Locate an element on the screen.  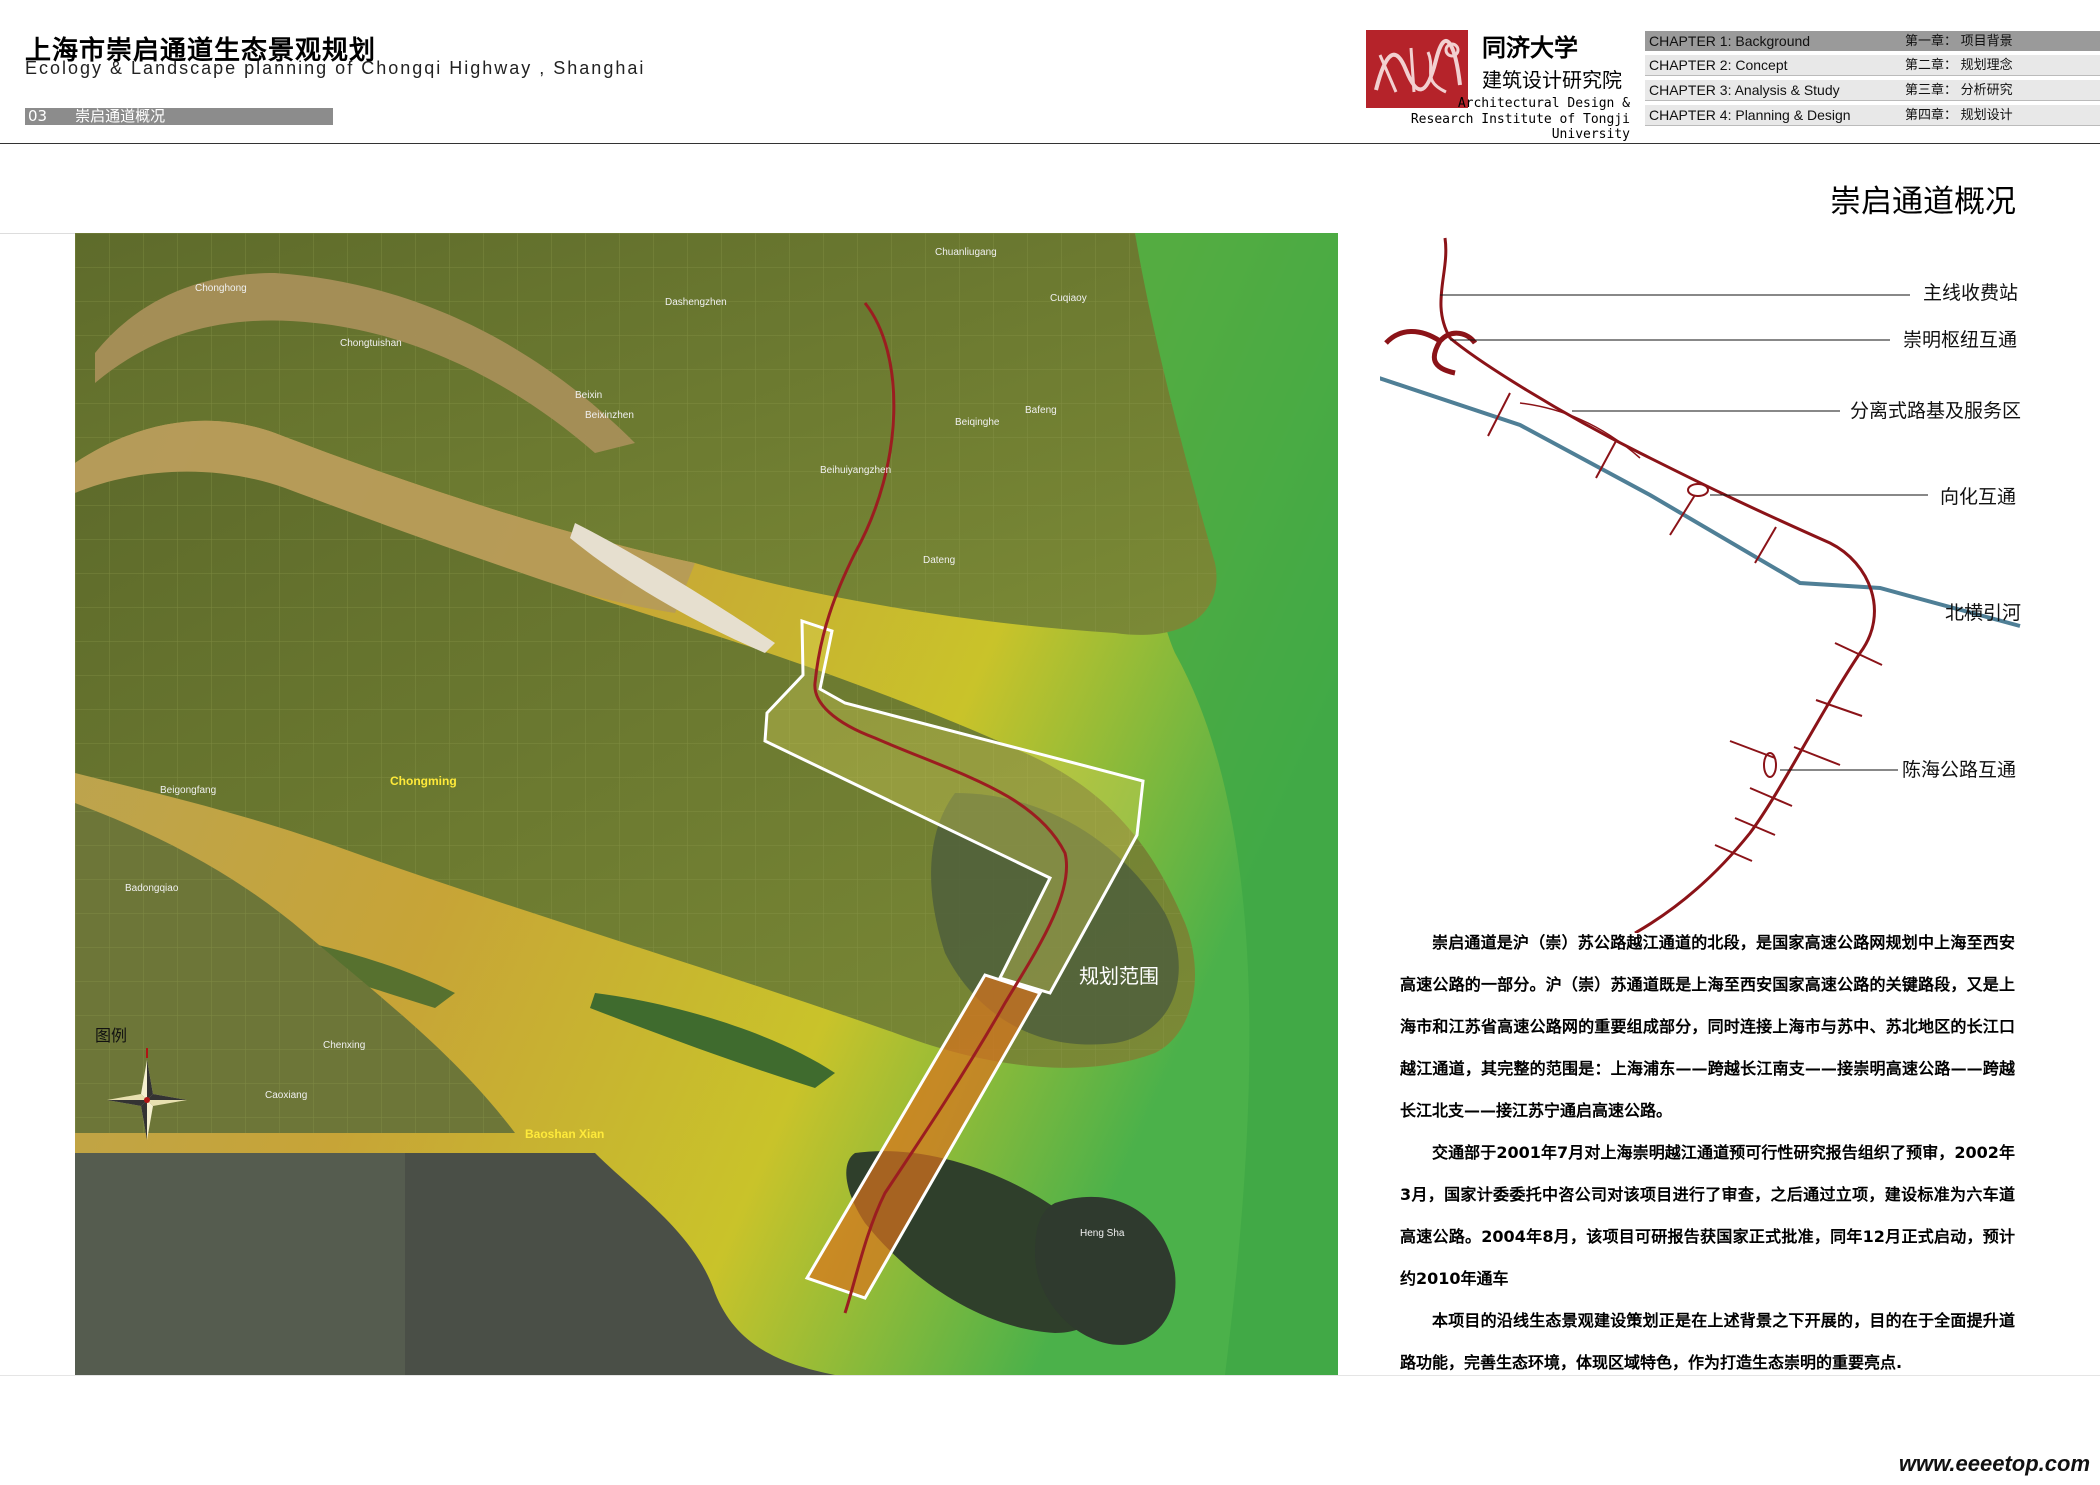
chapter-label-cn: 第四章： 规划设计 is located at coordinates (1959, 114).